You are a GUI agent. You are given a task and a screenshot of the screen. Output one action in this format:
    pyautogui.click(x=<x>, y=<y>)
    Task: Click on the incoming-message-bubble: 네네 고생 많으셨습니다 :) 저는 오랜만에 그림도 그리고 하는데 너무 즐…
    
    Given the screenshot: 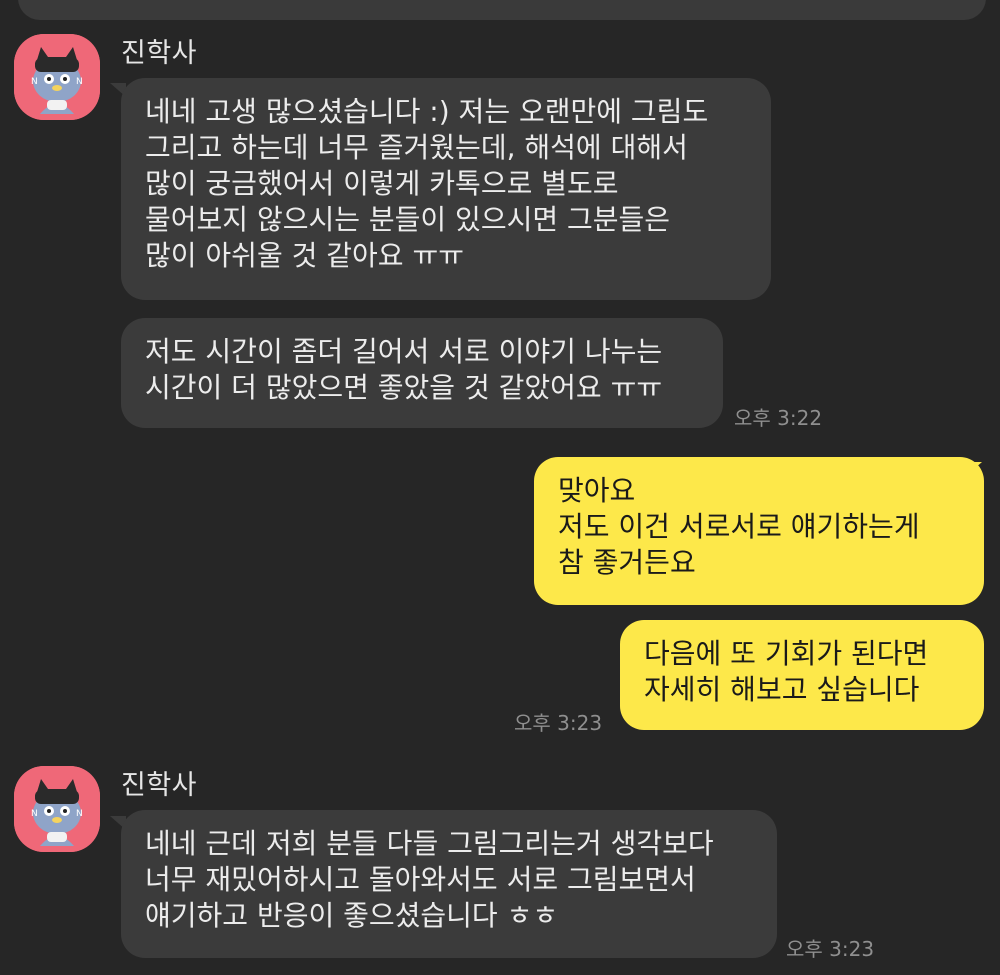 What is the action you would take?
    pyautogui.click(x=446, y=189)
    